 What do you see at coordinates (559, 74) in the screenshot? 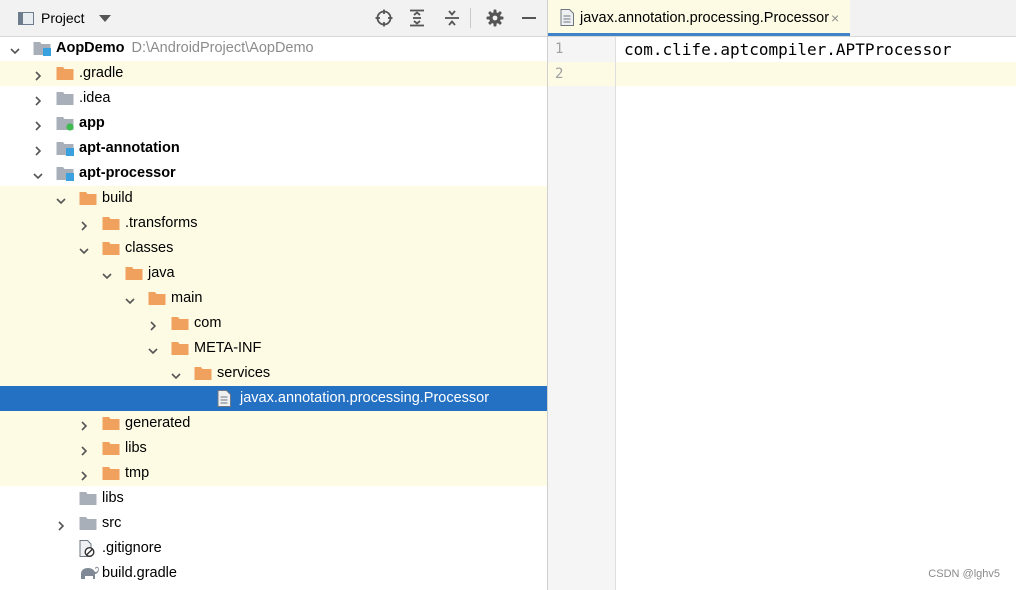
I see `line-number: 2` at bounding box center [559, 74].